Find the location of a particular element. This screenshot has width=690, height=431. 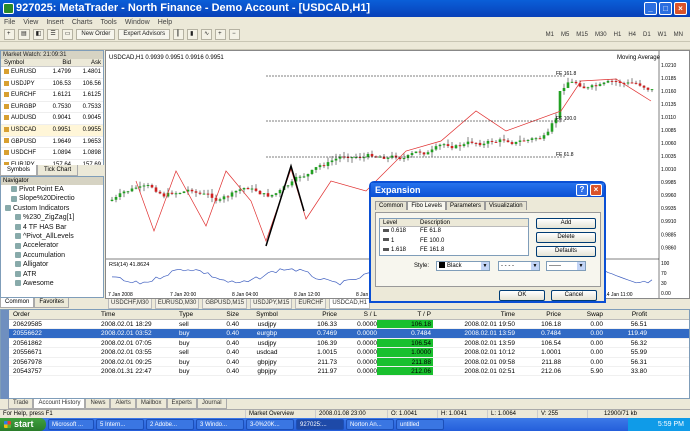

new-chart-icon: + is located at coordinates (9, 34).